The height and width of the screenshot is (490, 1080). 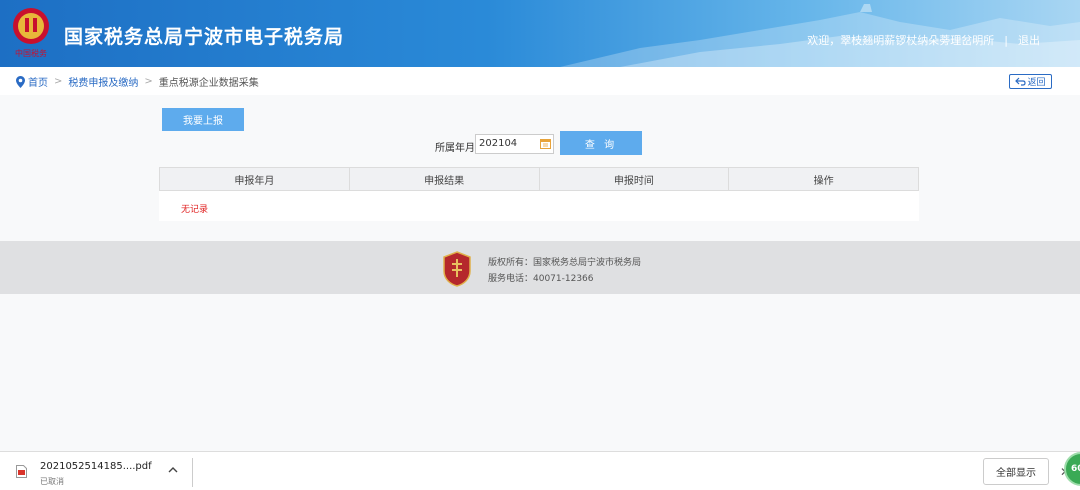 What do you see at coordinates (96, 466) in the screenshot?
I see `download-filename: 2021052514185....pdf` at bounding box center [96, 466].